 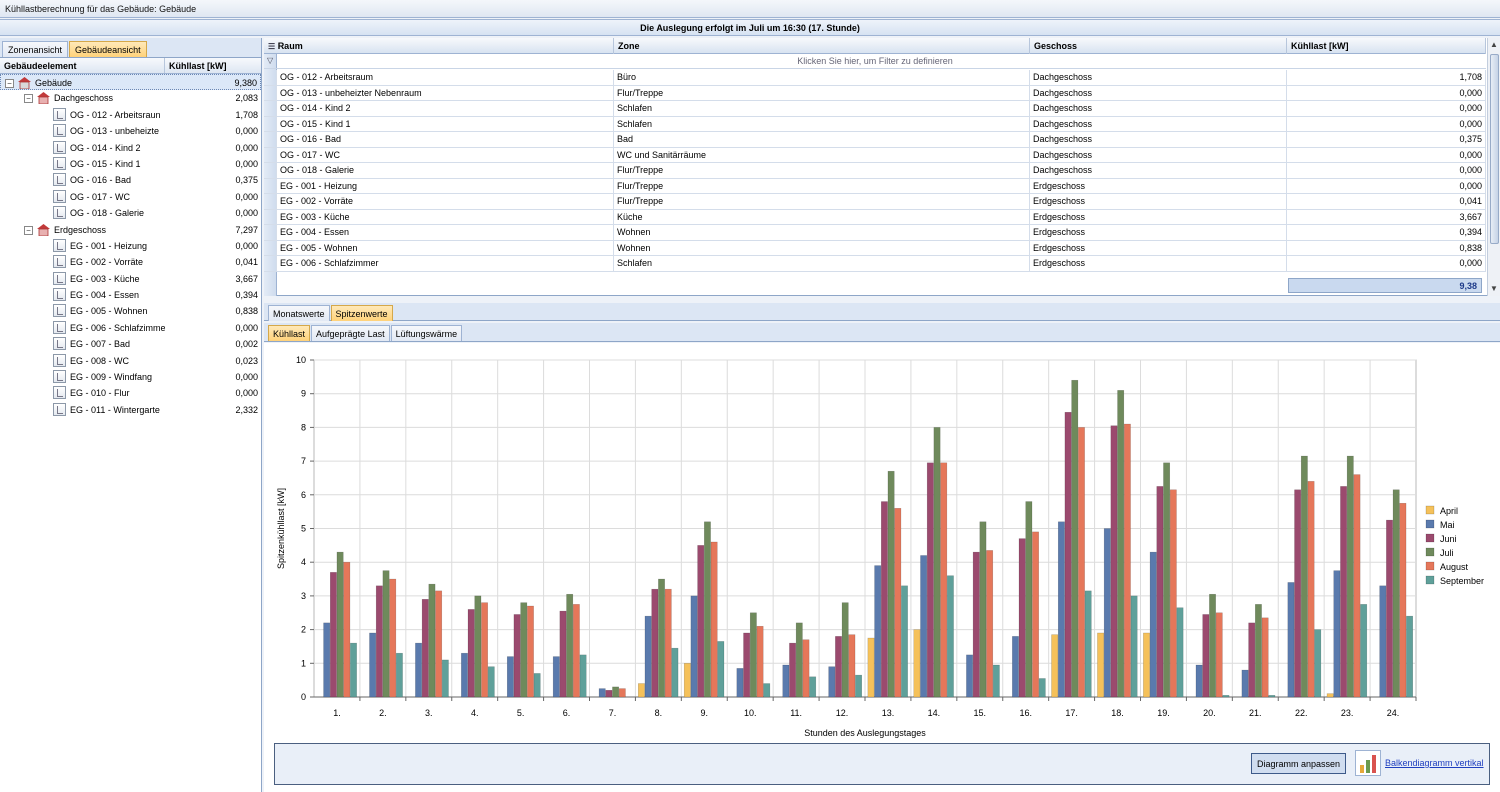 What do you see at coordinates (130, 131) in the screenshot?
I see `tree-node: OG - 013 - unbeheizte 0,000` at bounding box center [130, 131].